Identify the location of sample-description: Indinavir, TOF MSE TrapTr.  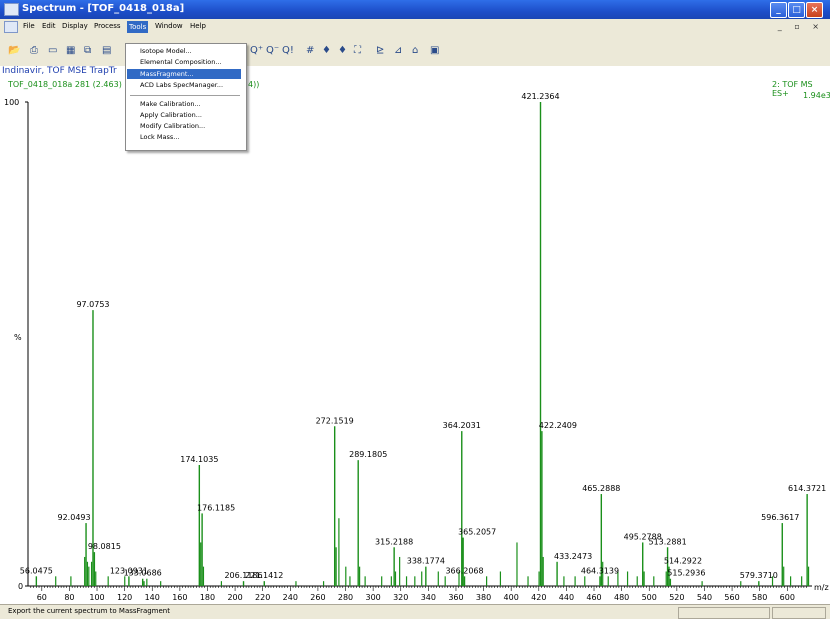
(59, 71).